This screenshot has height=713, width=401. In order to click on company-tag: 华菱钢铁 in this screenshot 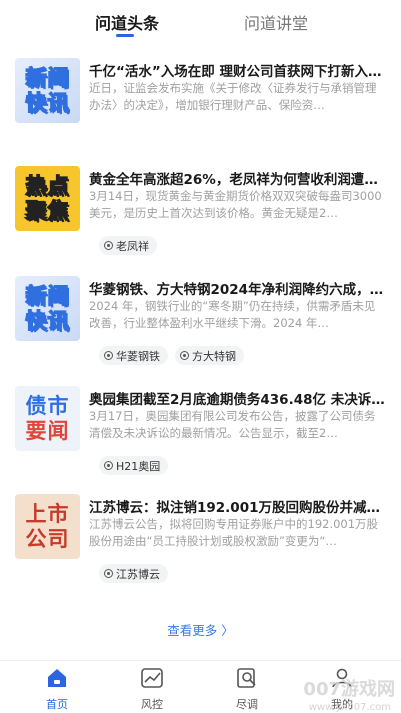, I will do `click(133, 355)`.